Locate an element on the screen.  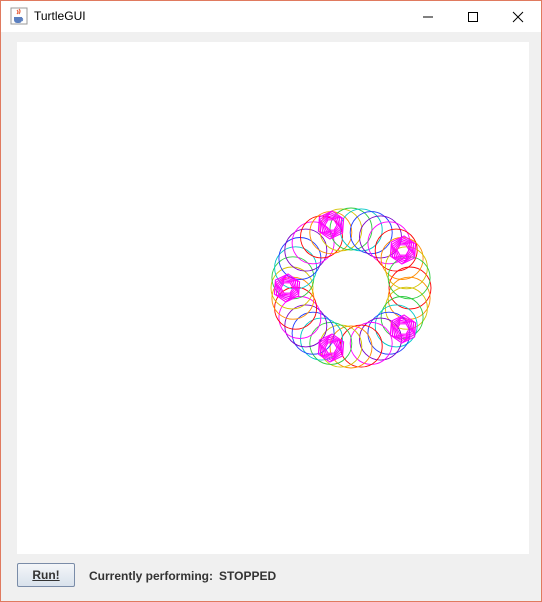
java-cup-icon is located at coordinates (19, 16).